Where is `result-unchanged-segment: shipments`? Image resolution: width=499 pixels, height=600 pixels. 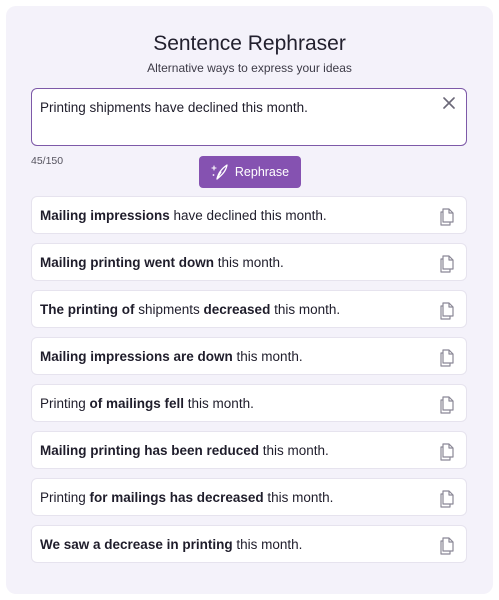 result-unchanged-segment: shipments is located at coordinates (169, 309).